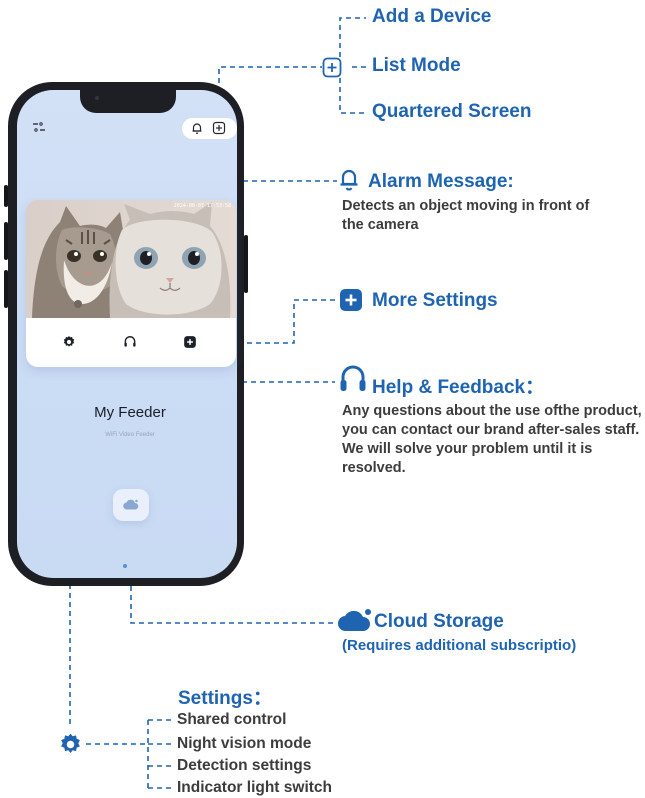 The height and width of the screenshot is (798, 645). I want to click on feed-timestamp: 2024-08-07 17:53:58, so click(202, 206).